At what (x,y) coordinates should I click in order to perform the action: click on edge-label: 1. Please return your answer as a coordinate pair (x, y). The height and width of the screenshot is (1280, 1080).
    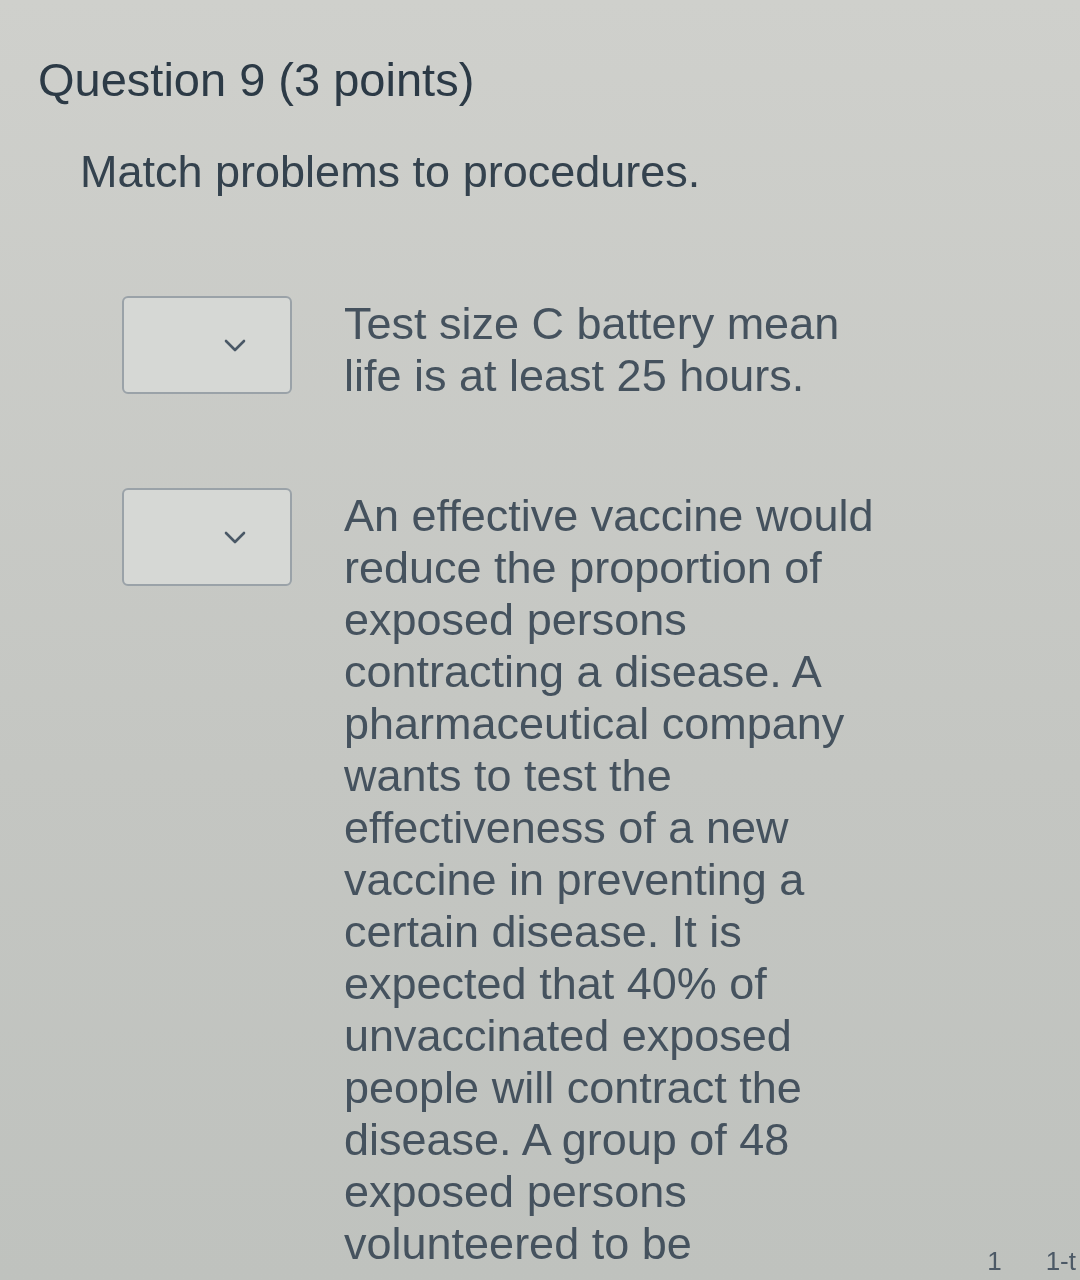
    Looking at the image, I should click on (994, 1261).